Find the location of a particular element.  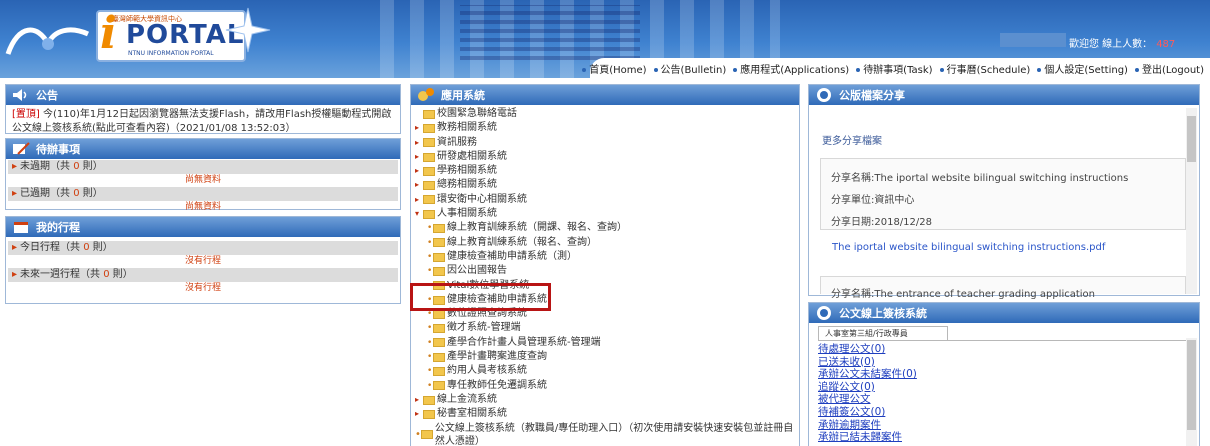

tree-item-it-services: ▸ 資訊服務 is located at coordinates (605, 143).